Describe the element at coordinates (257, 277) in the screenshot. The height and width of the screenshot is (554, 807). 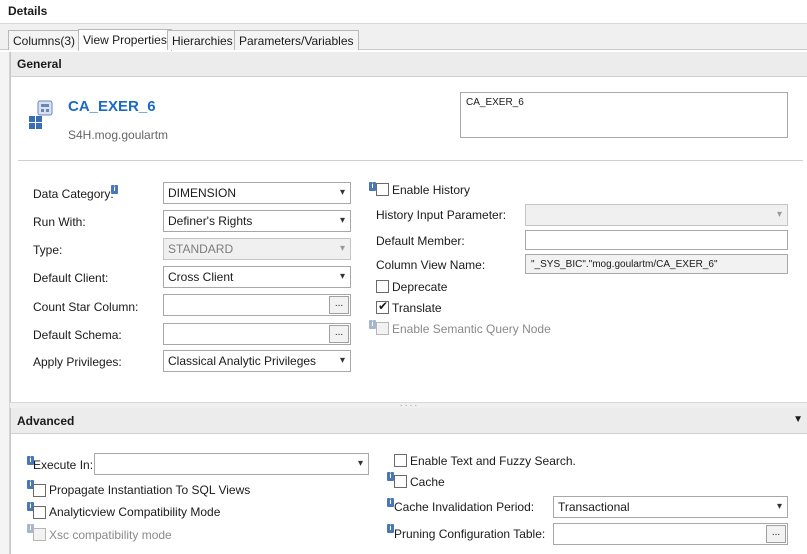
I see `default-client-dropdown: Cross Client ▾` at that location.